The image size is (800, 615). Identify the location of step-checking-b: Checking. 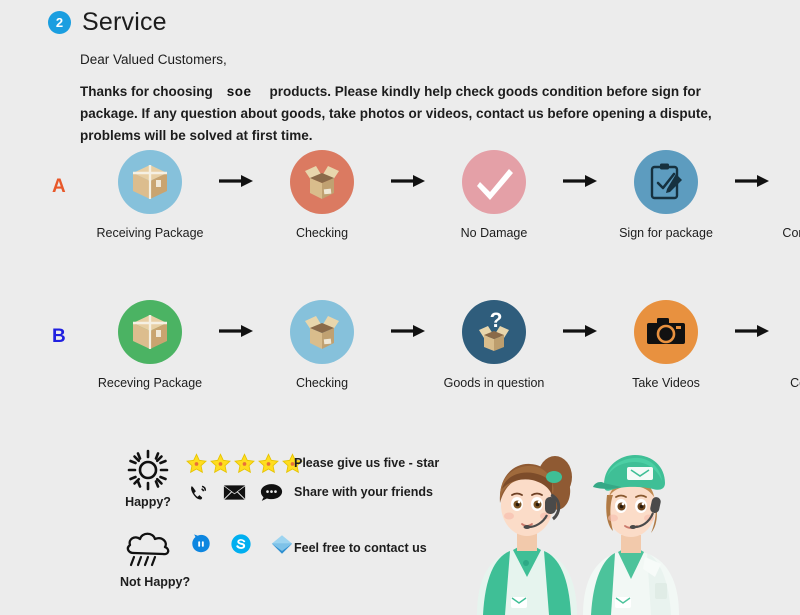
(322, 346).